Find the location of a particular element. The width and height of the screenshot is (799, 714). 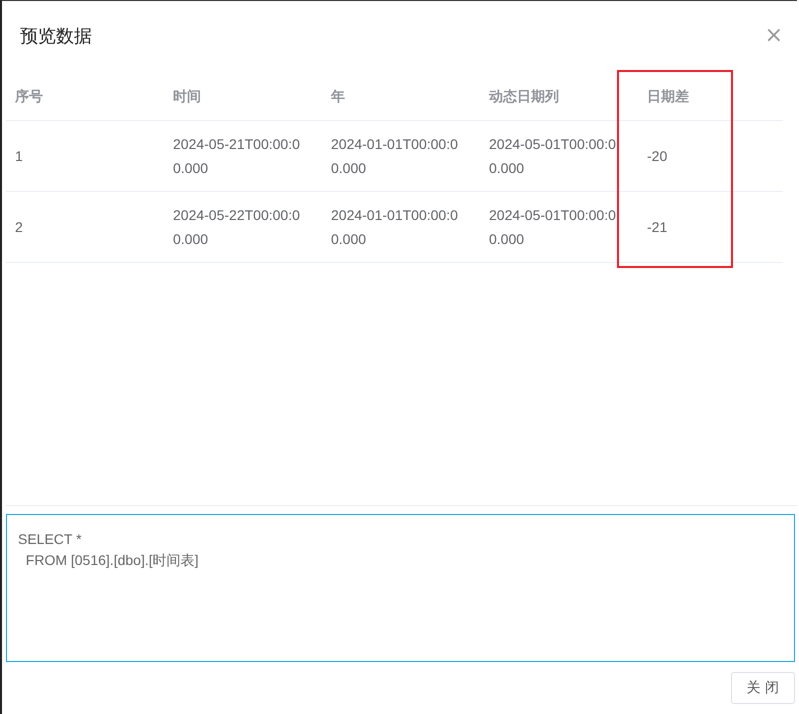

dialog-title: 预览数据 is located at coordinates (56, 36).